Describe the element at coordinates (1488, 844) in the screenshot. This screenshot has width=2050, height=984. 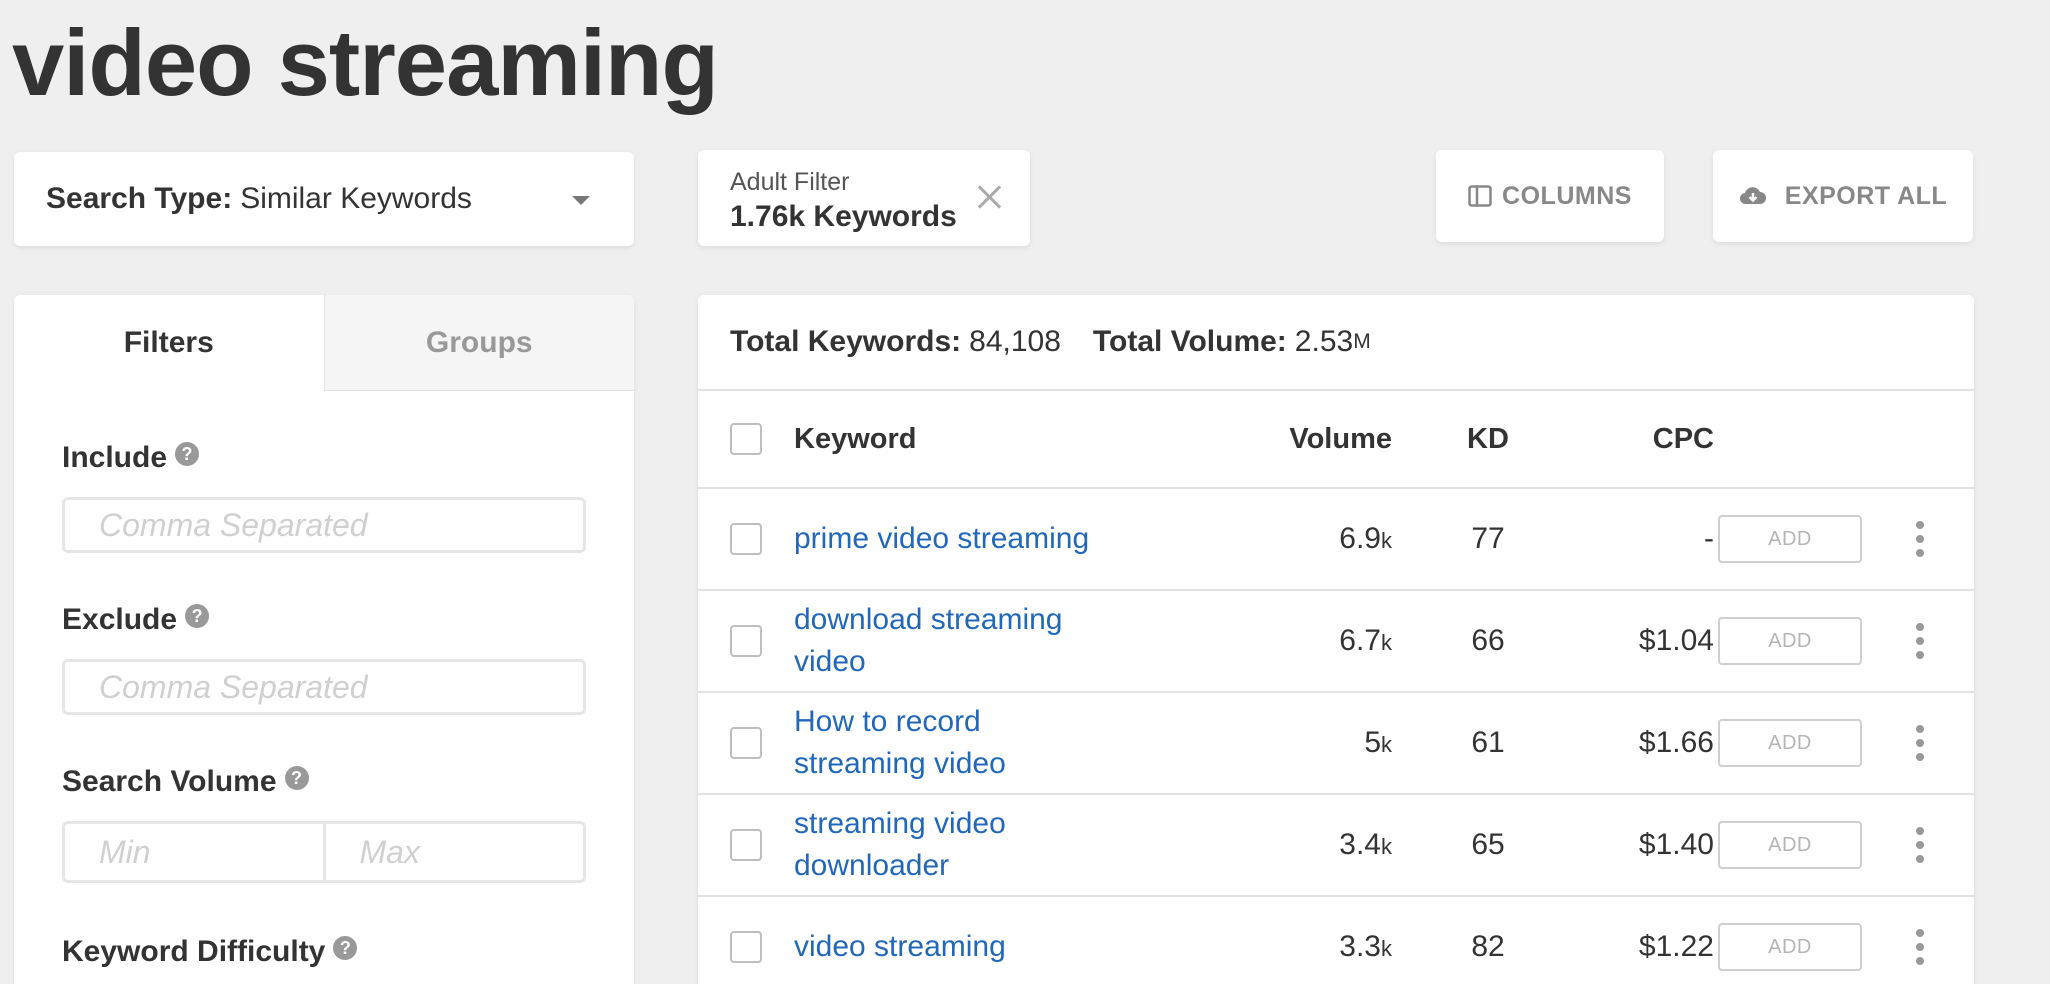
I see `kd-cell: 65` at that location.